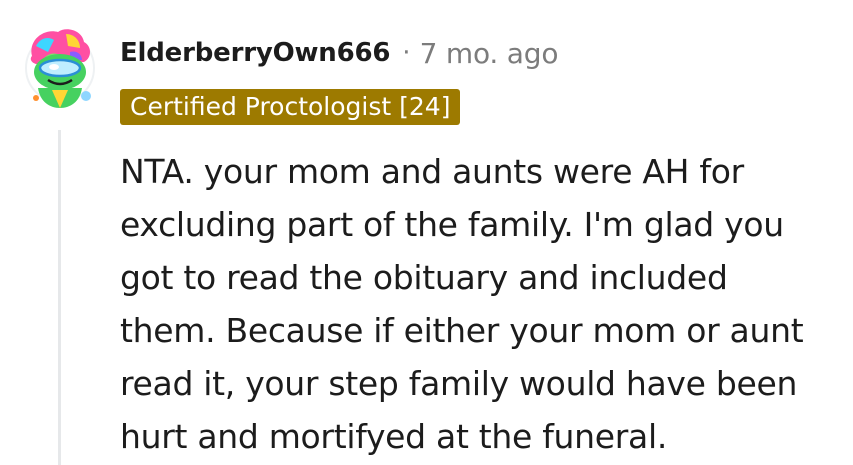  I want to click on comment-body-line: them. Because if either your mom or aunt, so click(462, 330).